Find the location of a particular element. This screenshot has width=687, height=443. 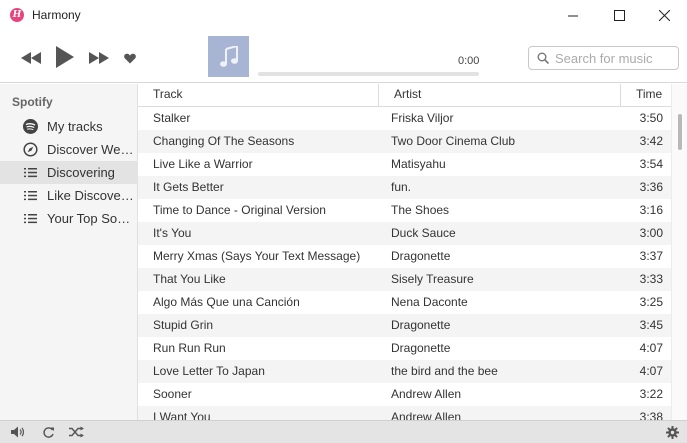

bottom-bar is located at coordinates (343, 431).